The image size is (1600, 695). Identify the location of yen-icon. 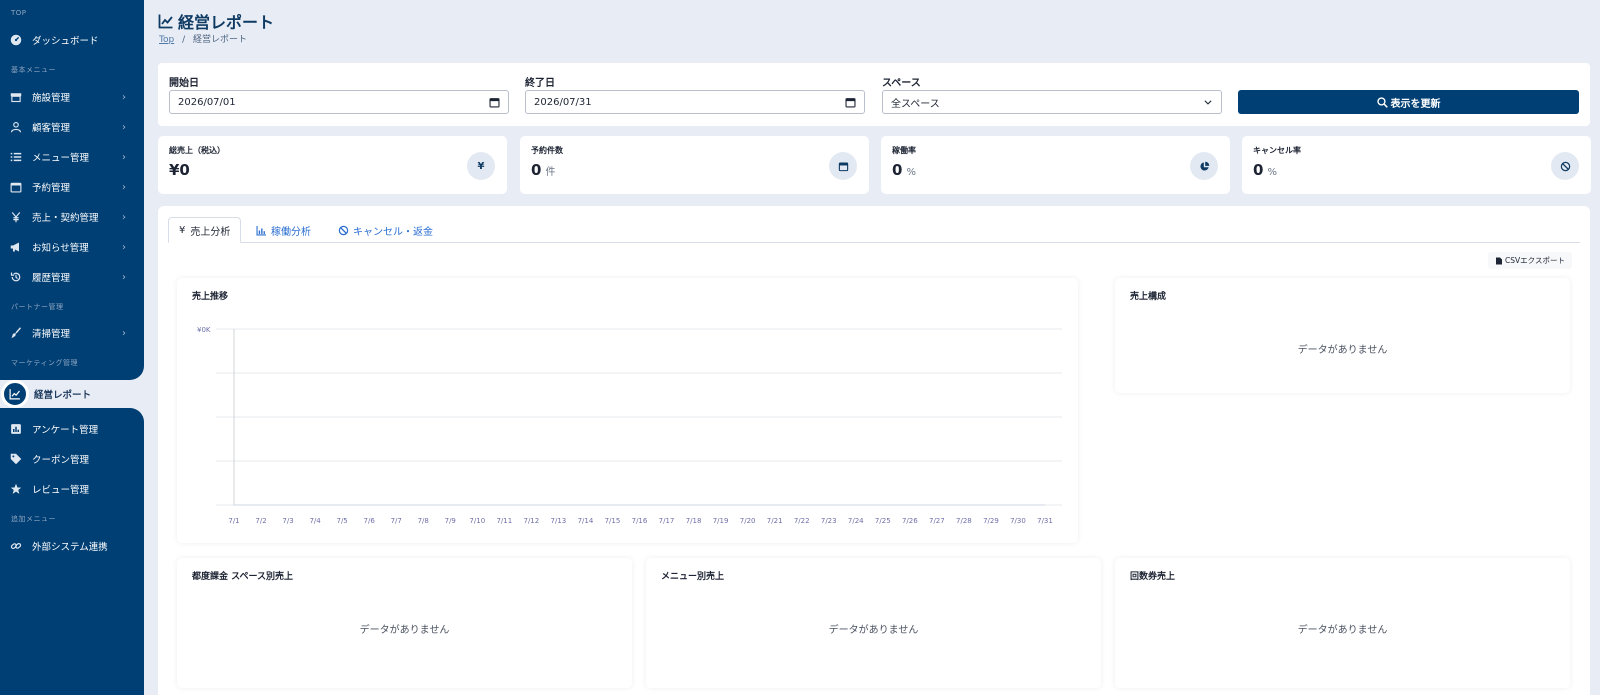
(16, 217).